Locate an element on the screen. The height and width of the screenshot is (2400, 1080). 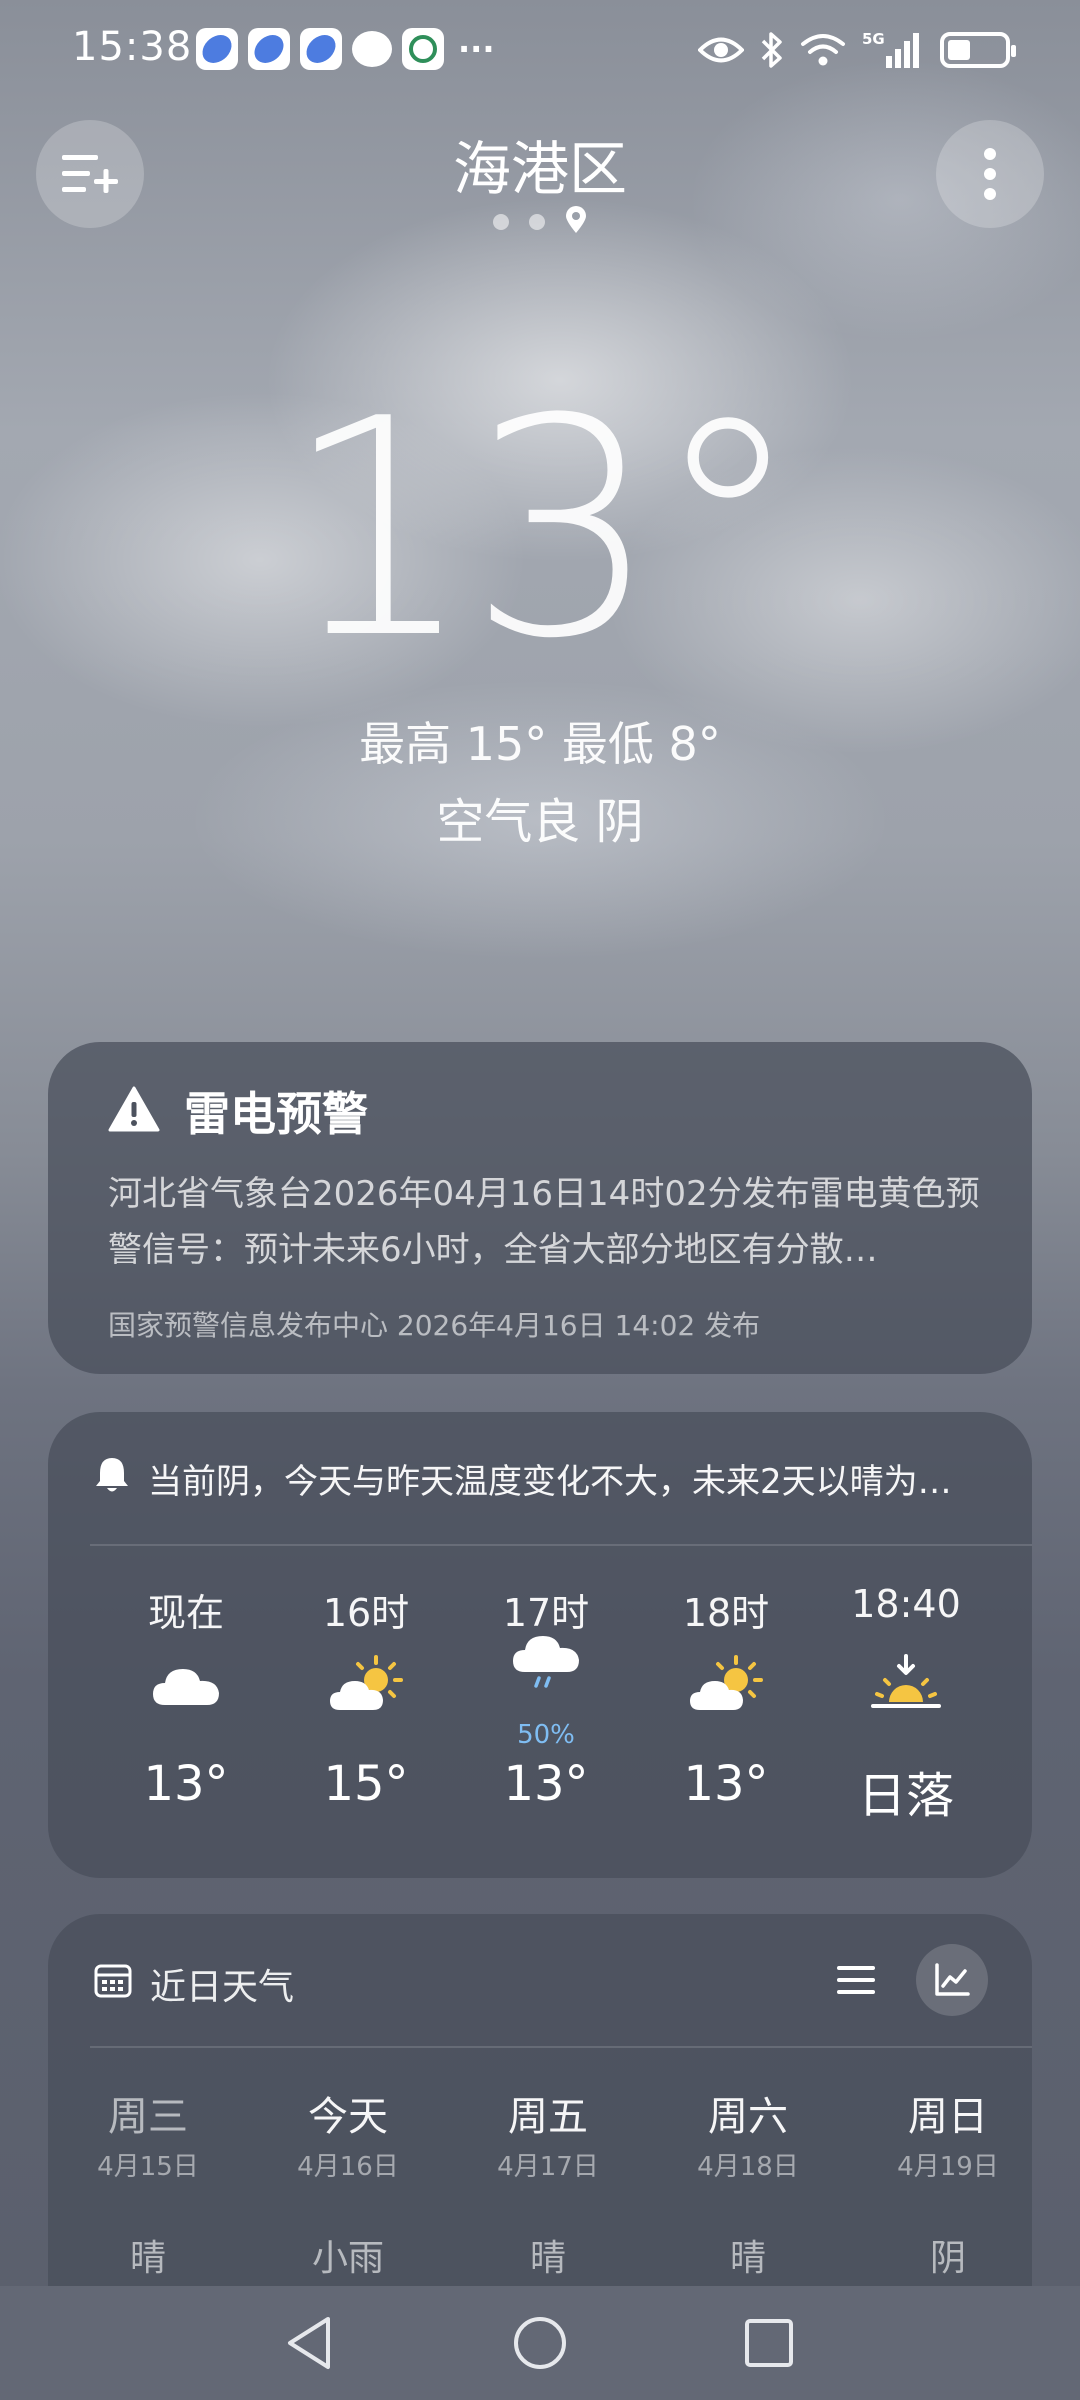
bank-app-icon is located at coordinates (423, 49).